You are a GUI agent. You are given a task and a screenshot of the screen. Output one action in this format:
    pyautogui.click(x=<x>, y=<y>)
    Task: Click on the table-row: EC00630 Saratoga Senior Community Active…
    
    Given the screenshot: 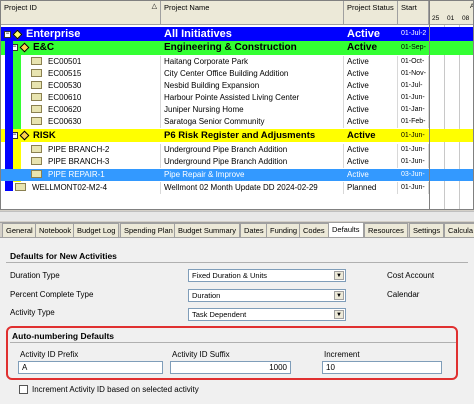 What is the action you would take?
    pyautogui.click(x=215, y=122)
    